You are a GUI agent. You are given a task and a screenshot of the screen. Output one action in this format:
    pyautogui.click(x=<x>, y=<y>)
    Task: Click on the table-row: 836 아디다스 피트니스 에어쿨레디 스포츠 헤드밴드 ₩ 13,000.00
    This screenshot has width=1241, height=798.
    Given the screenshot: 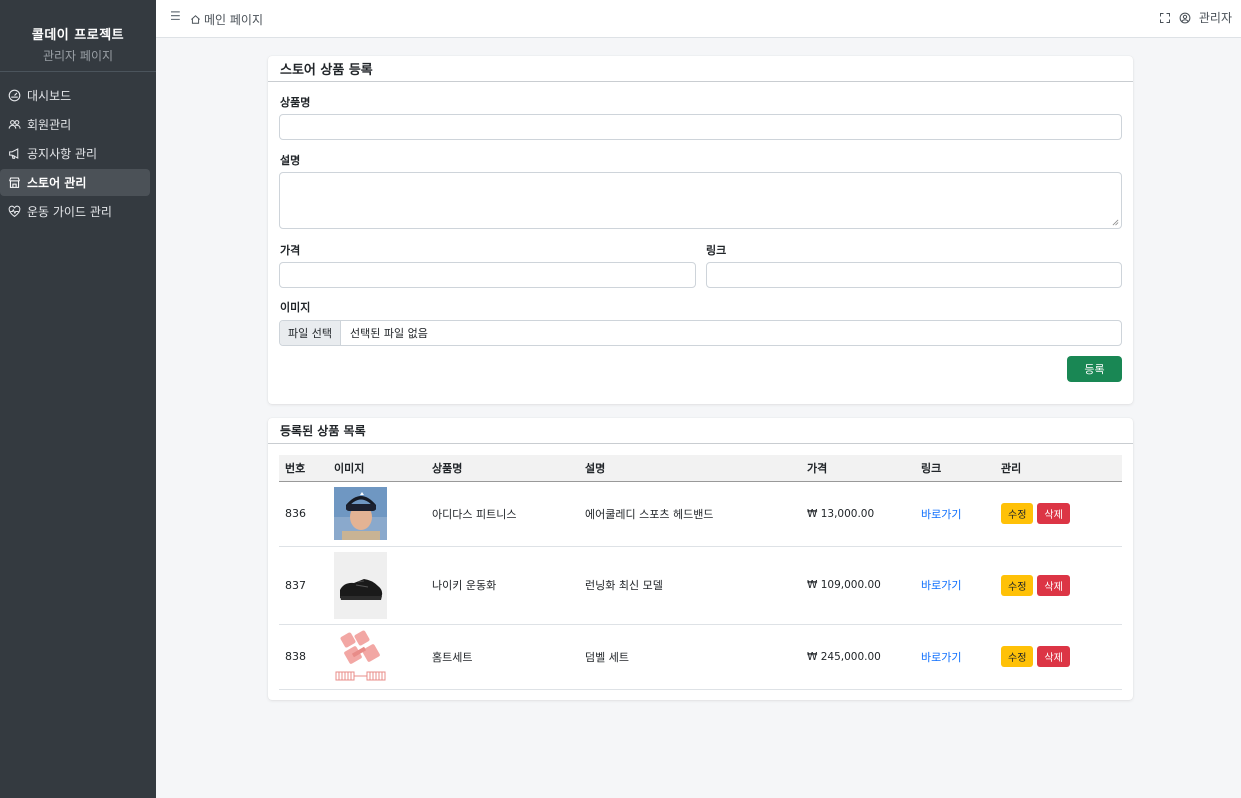 What is the action you would take?
    pyautogui.click(x=700, y=514)
    